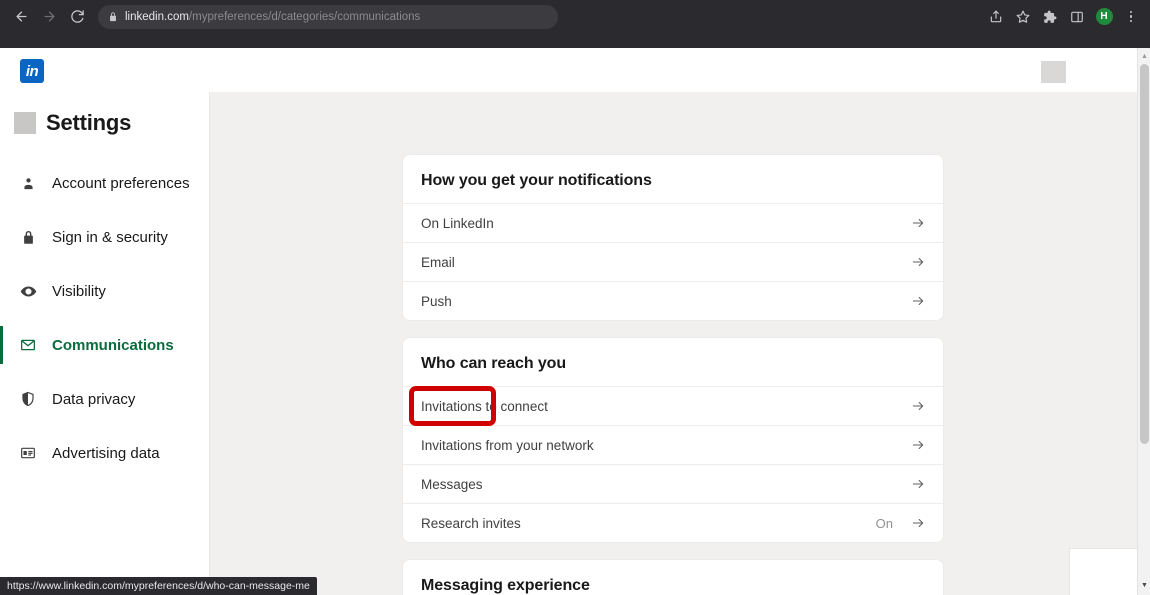  I want to click on ad-card-icon, so click(28, 453).